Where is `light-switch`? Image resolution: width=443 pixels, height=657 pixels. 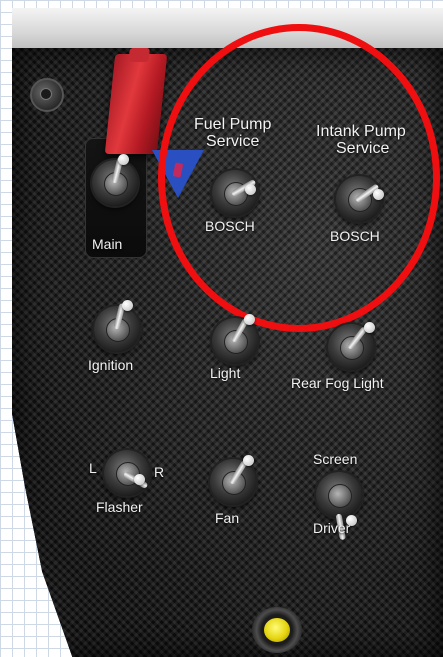
light-switch is located at coordinates (235, 339).